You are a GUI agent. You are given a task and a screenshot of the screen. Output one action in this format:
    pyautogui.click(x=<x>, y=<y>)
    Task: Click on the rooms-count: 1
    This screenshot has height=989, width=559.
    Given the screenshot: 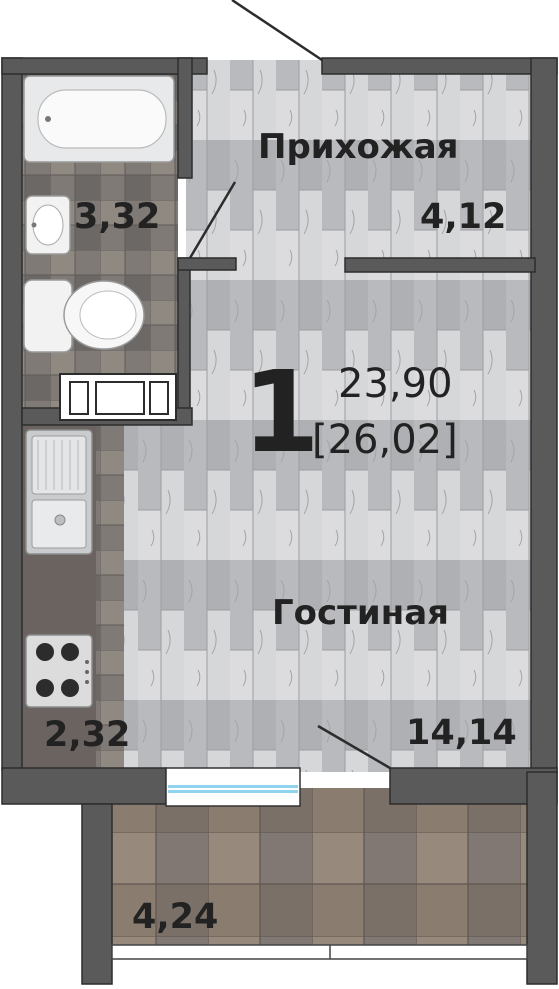 What is the action you would take?
    pyautogui.click(x=281, y=413)
    